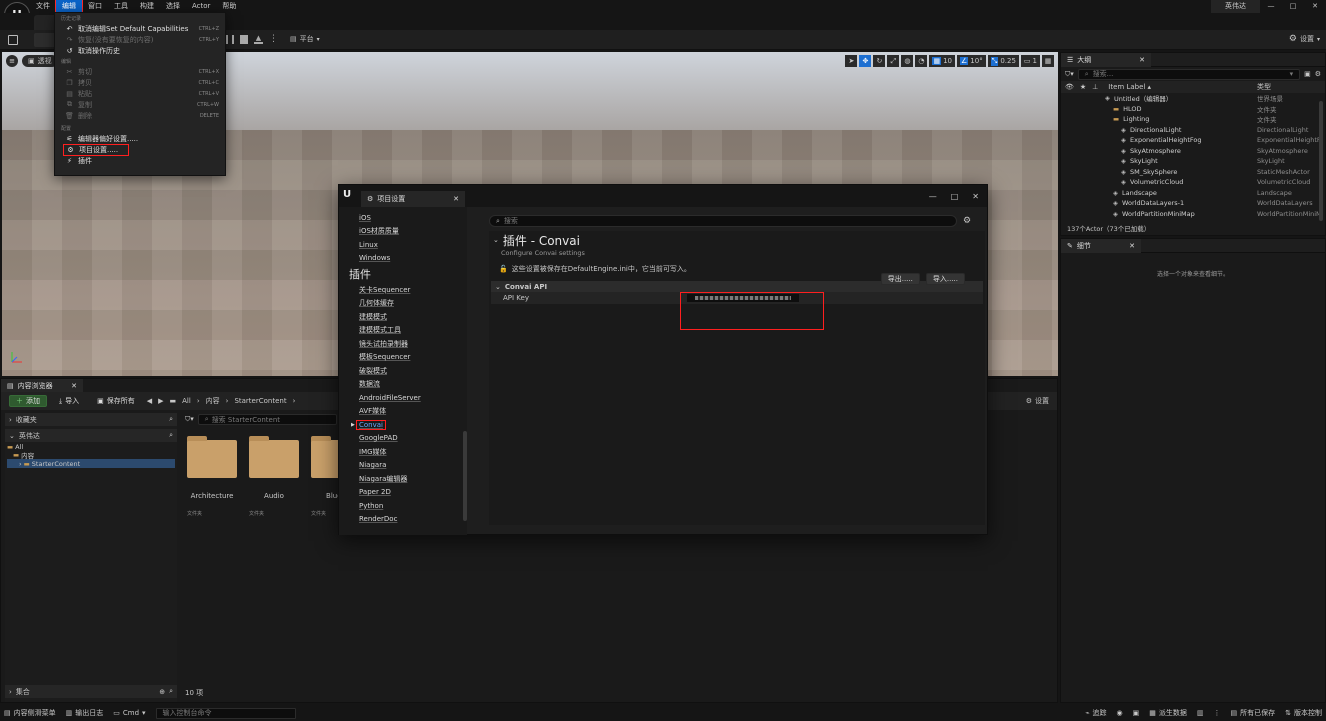 This screenshot has height=721, width=1326. What do you see at coordinates (1193, 172) in the screenshot?
I see `outliner-row: ◈ SM_SkySphere StaticMeshActor` at bounding box center [1193, 172].